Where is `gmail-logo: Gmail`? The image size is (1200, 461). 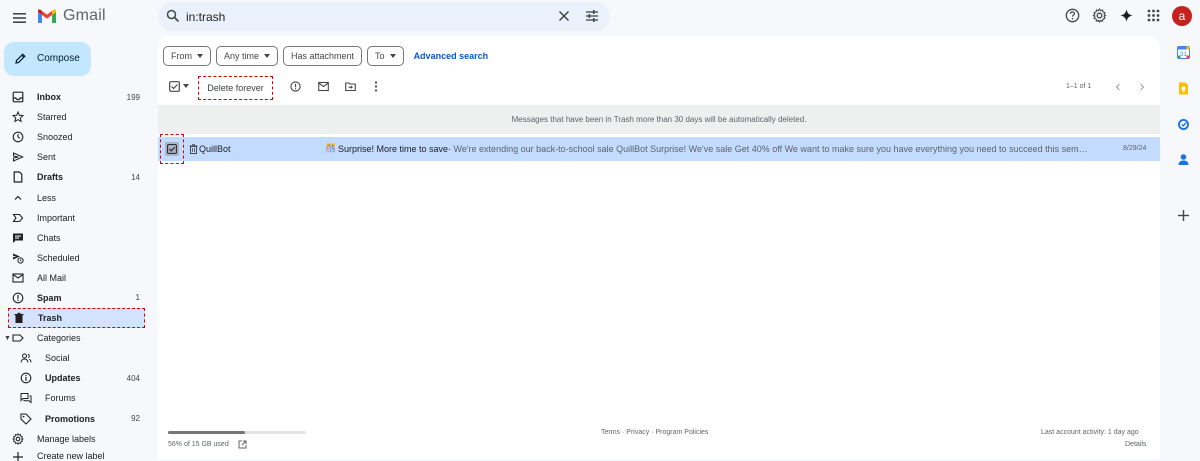 gmail-logo: Gmail is located at coordinates (71, 16).